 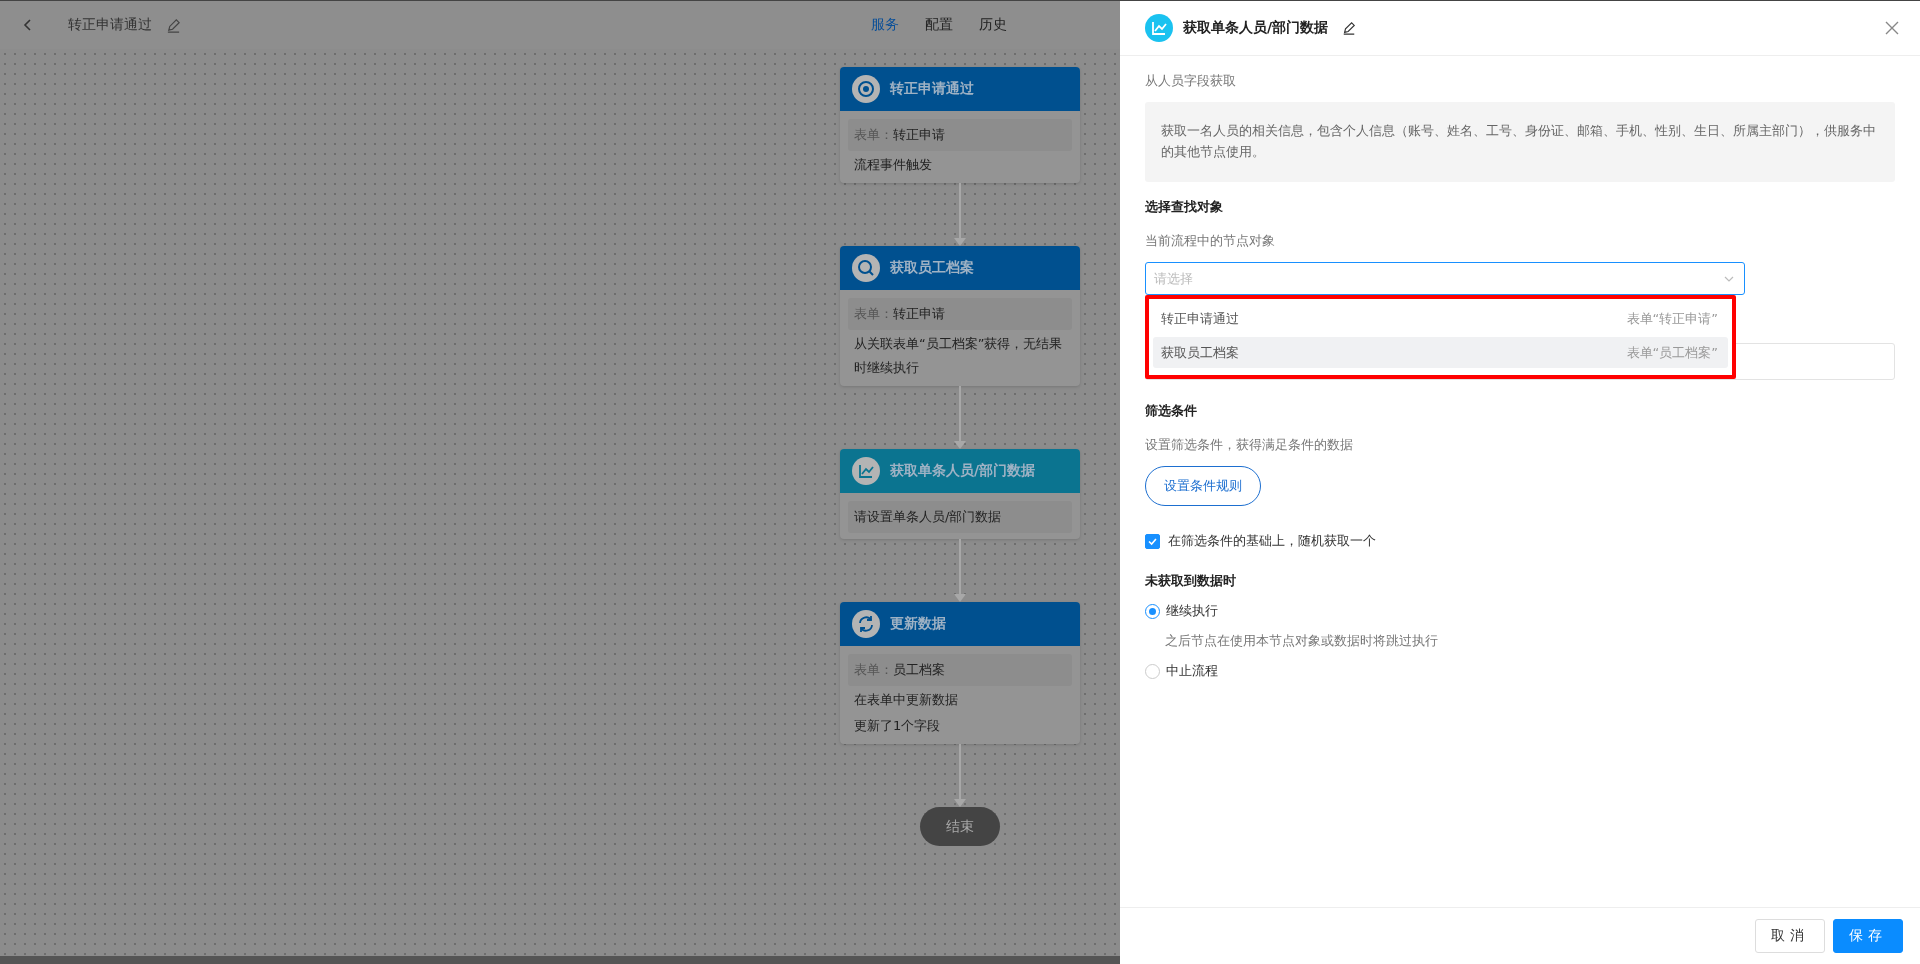 I want to click on option-note: 之后节点在使用本节点对象或数据时将跳过执行, so click(x=1302, y=641).